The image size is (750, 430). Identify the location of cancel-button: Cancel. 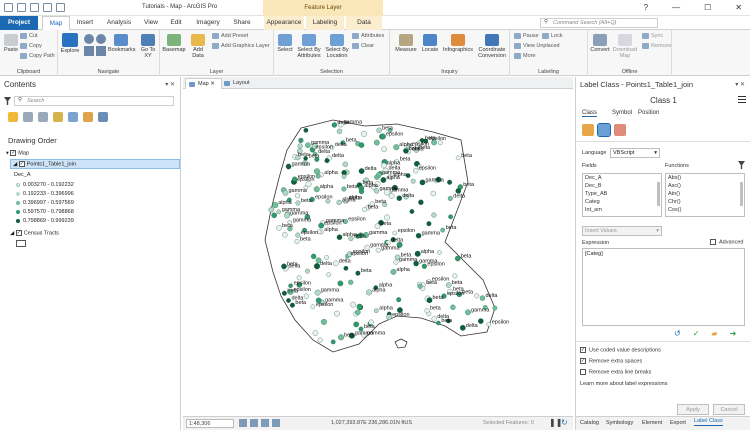
(729, 409).